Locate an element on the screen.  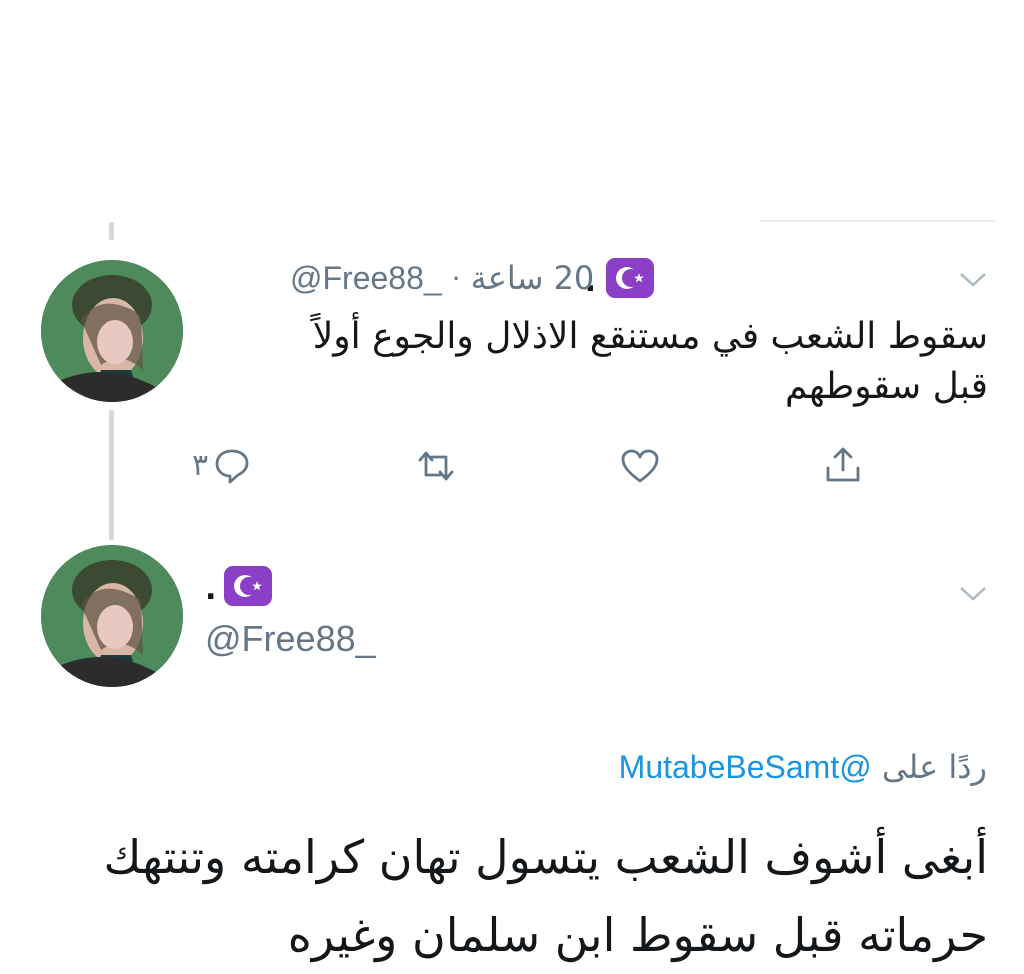
tweet-meta: @Free88_ · 20 ساعة is located at coordinates (442, 278).